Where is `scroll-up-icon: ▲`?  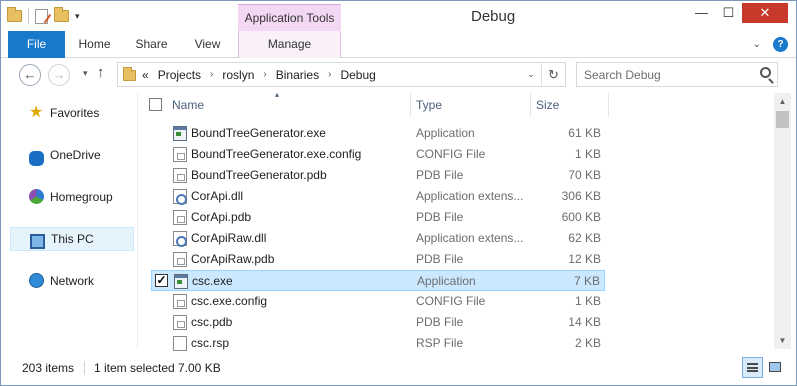 scroll-up-icon: ▲ is located at coordinates (782, 101).